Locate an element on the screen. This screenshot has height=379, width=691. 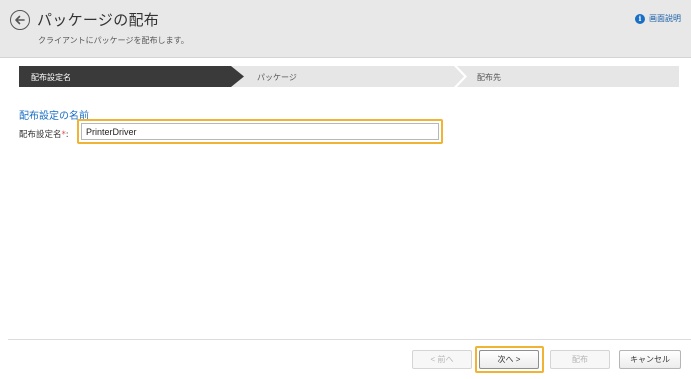
cancel-button: キャンセル is located at coordinates (650, 359).